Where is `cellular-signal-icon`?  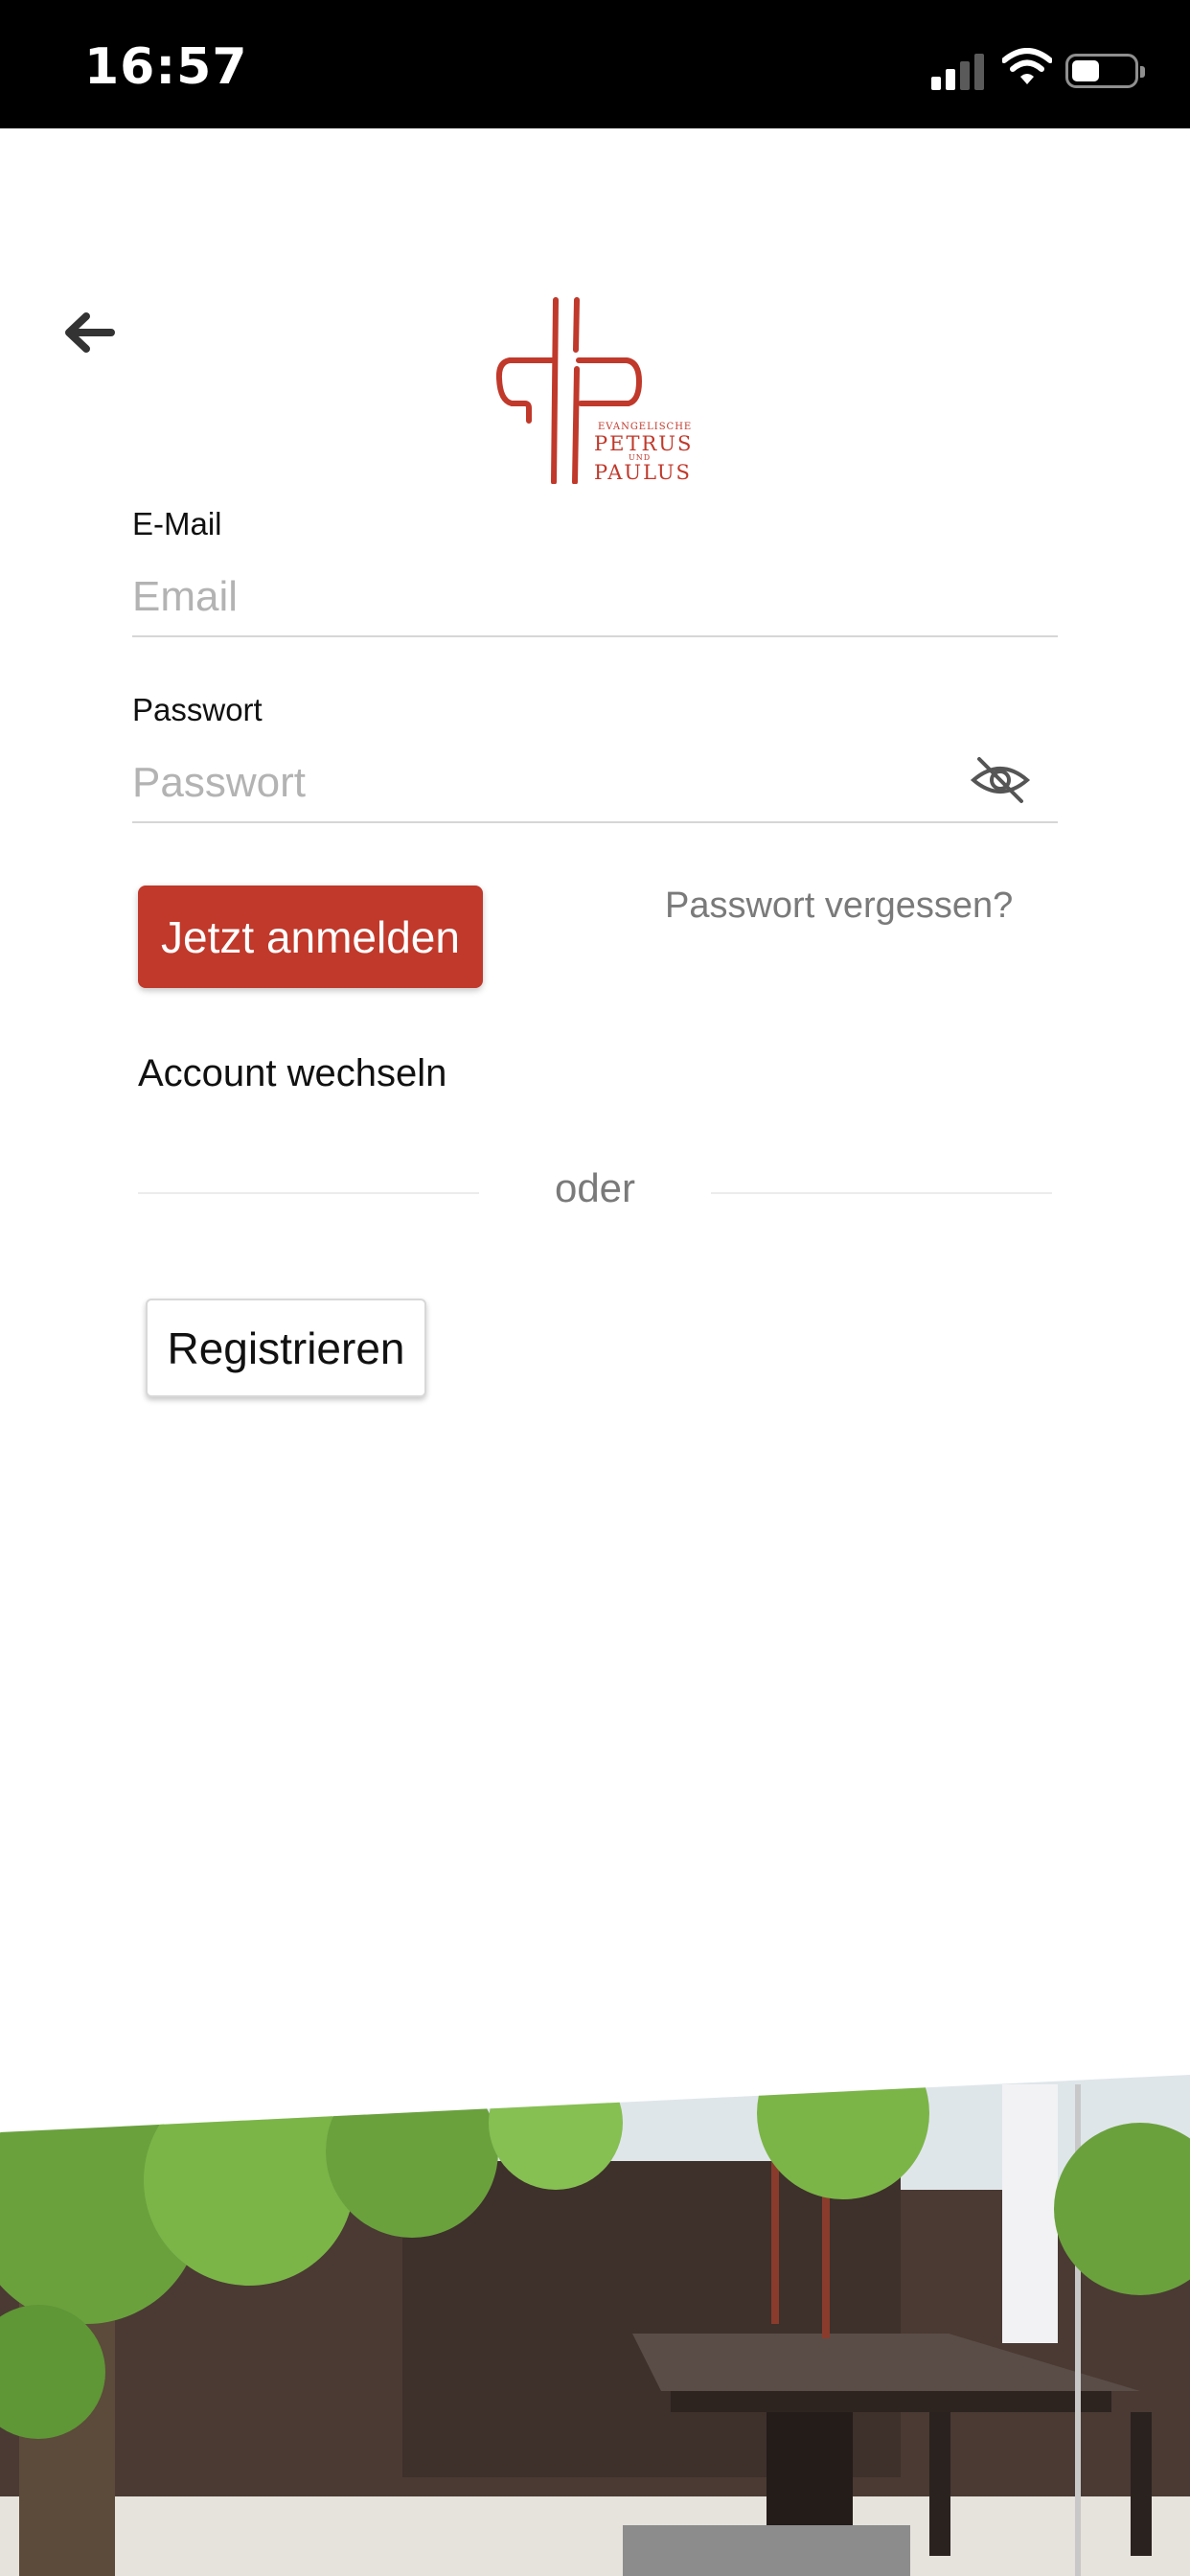 cellular-signal-icon is located at coordinates (958, 71).